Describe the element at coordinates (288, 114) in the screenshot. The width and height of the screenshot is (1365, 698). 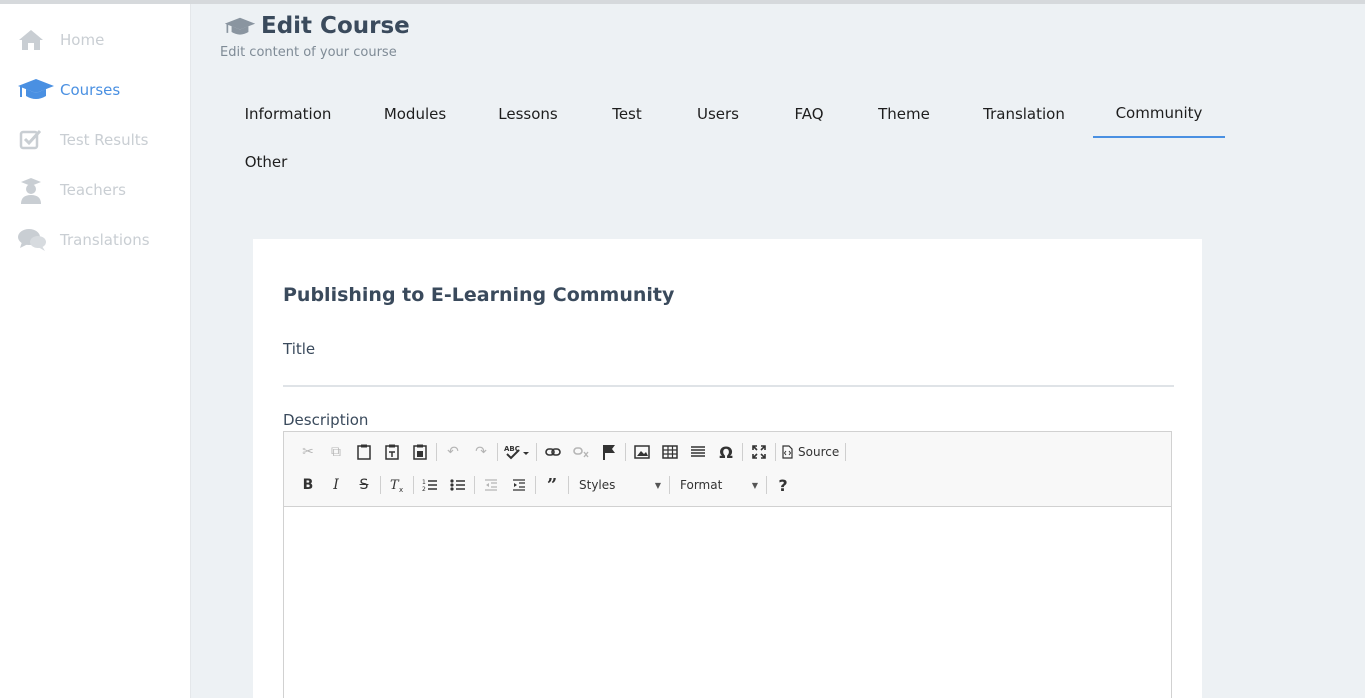
I see `tab-information: Information` at that location.